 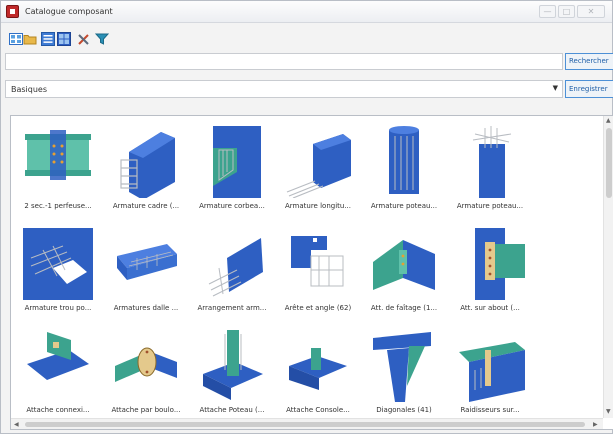 I want to click on app-icon, so click(x=12, y=11).